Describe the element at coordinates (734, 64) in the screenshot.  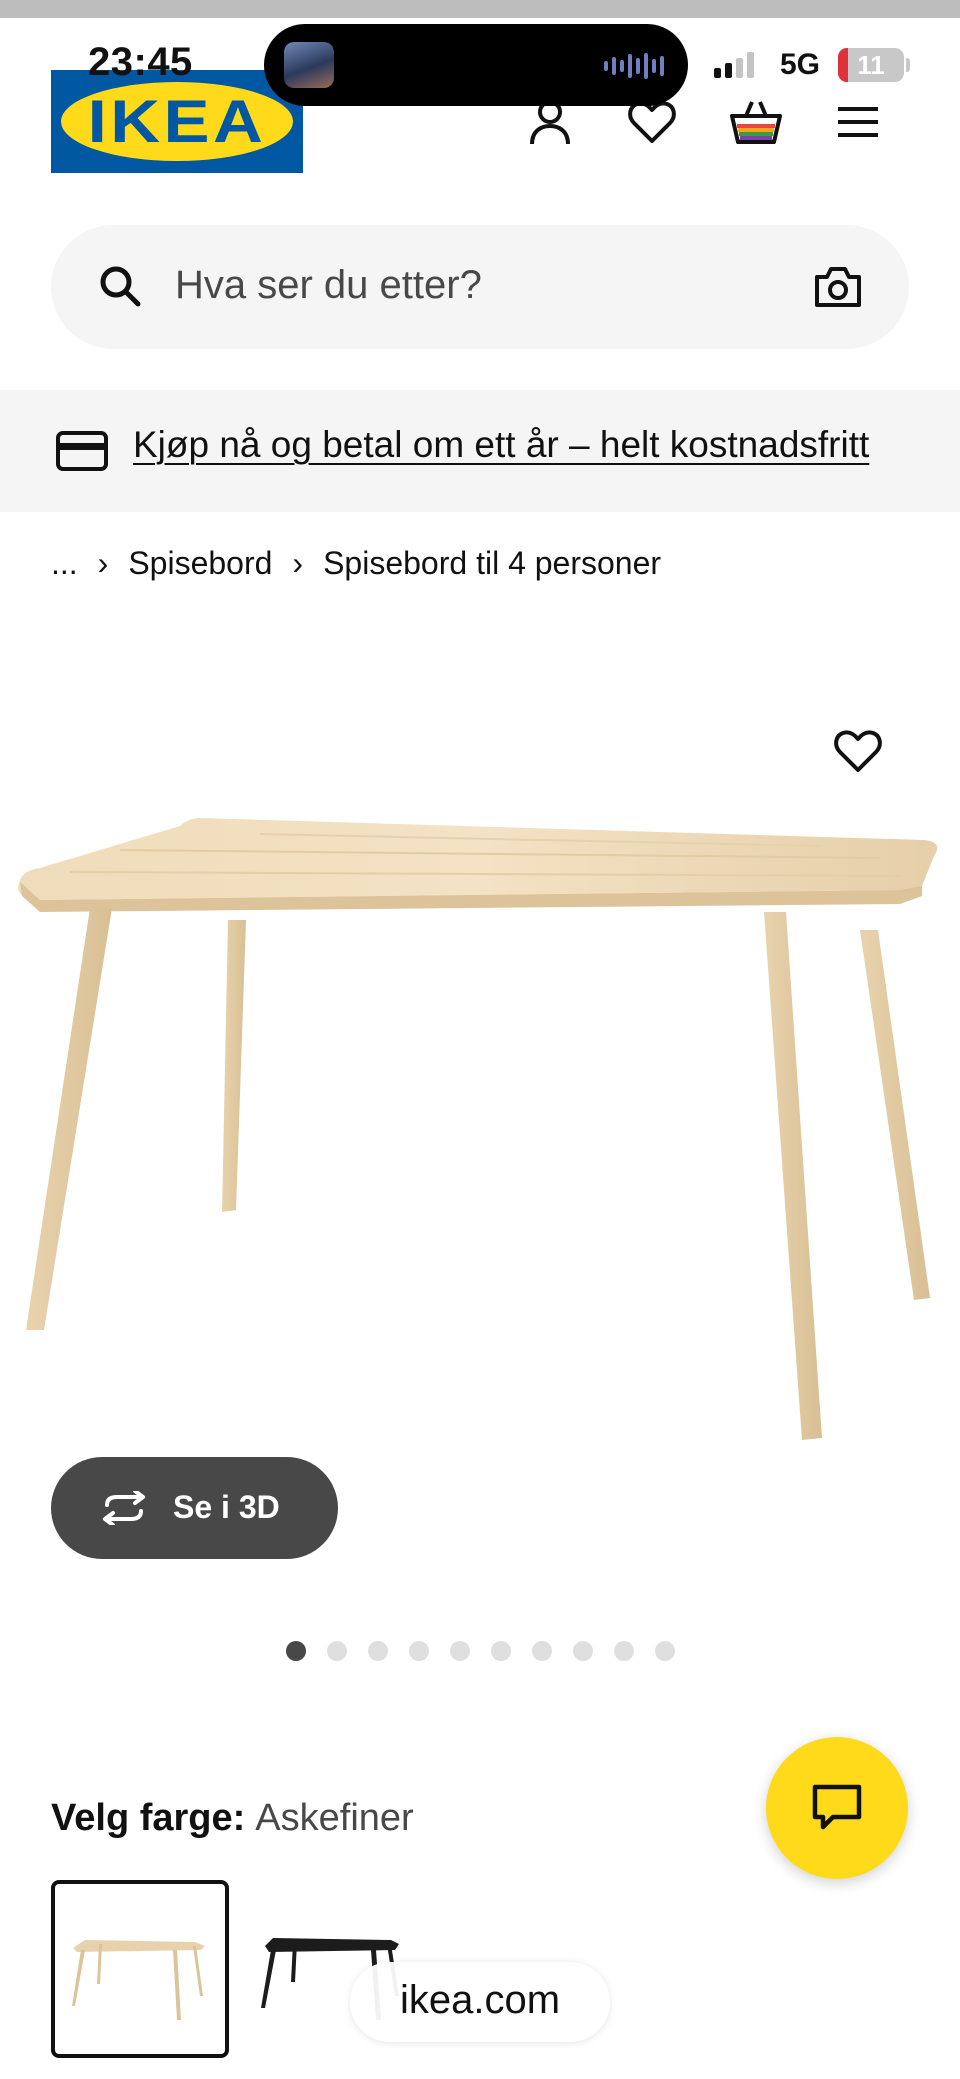
I see `cellular-signal-icon` at that location.